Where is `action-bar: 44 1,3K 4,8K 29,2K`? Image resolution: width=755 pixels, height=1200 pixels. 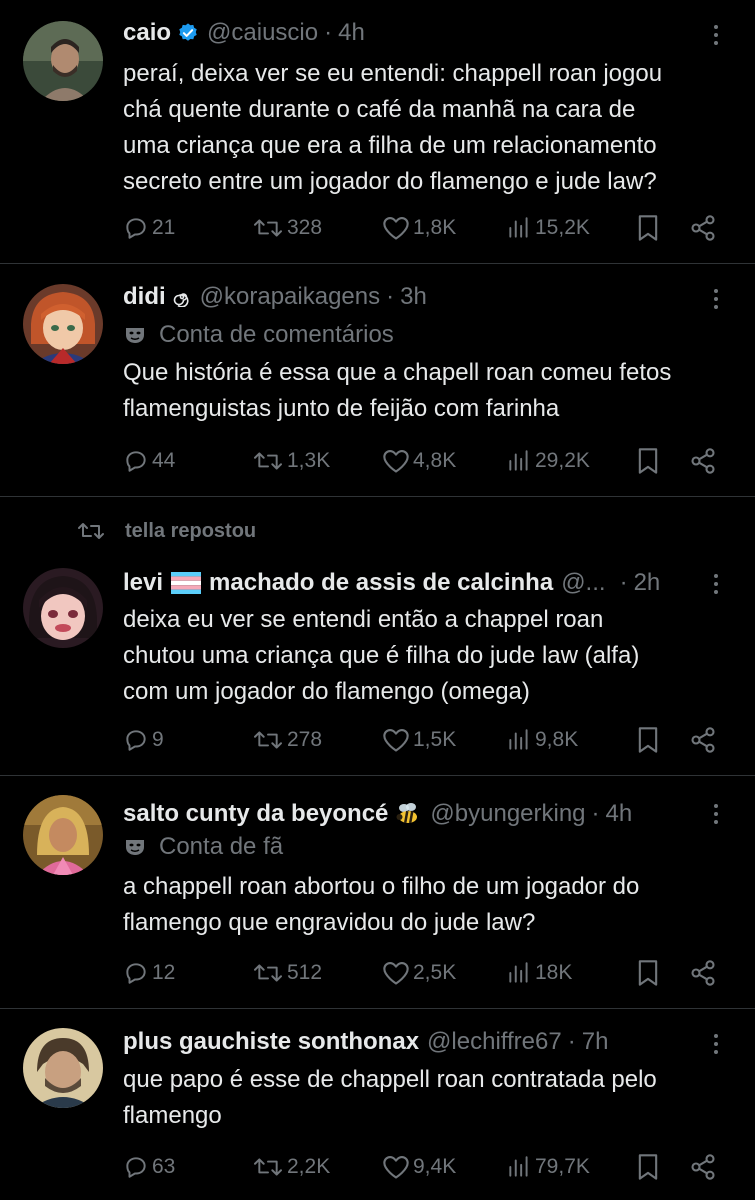
action-bar: 44 1,3K 4,8K 29,2K is located at coordinates (377, 461).